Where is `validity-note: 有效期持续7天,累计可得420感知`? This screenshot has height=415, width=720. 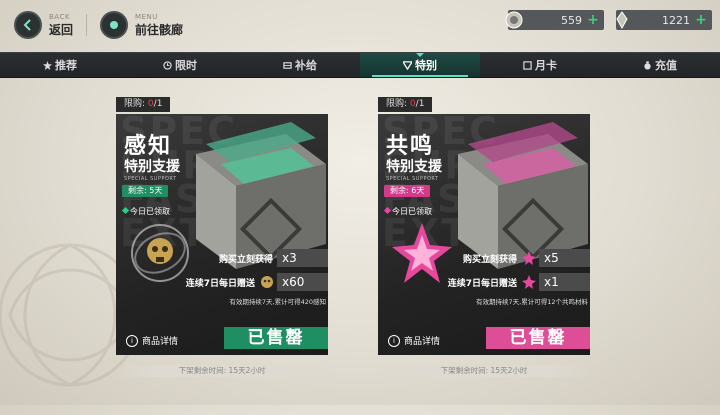
validity-note: 有效期持续7天,累计可得420感知 is located at coordinates (277, 302).